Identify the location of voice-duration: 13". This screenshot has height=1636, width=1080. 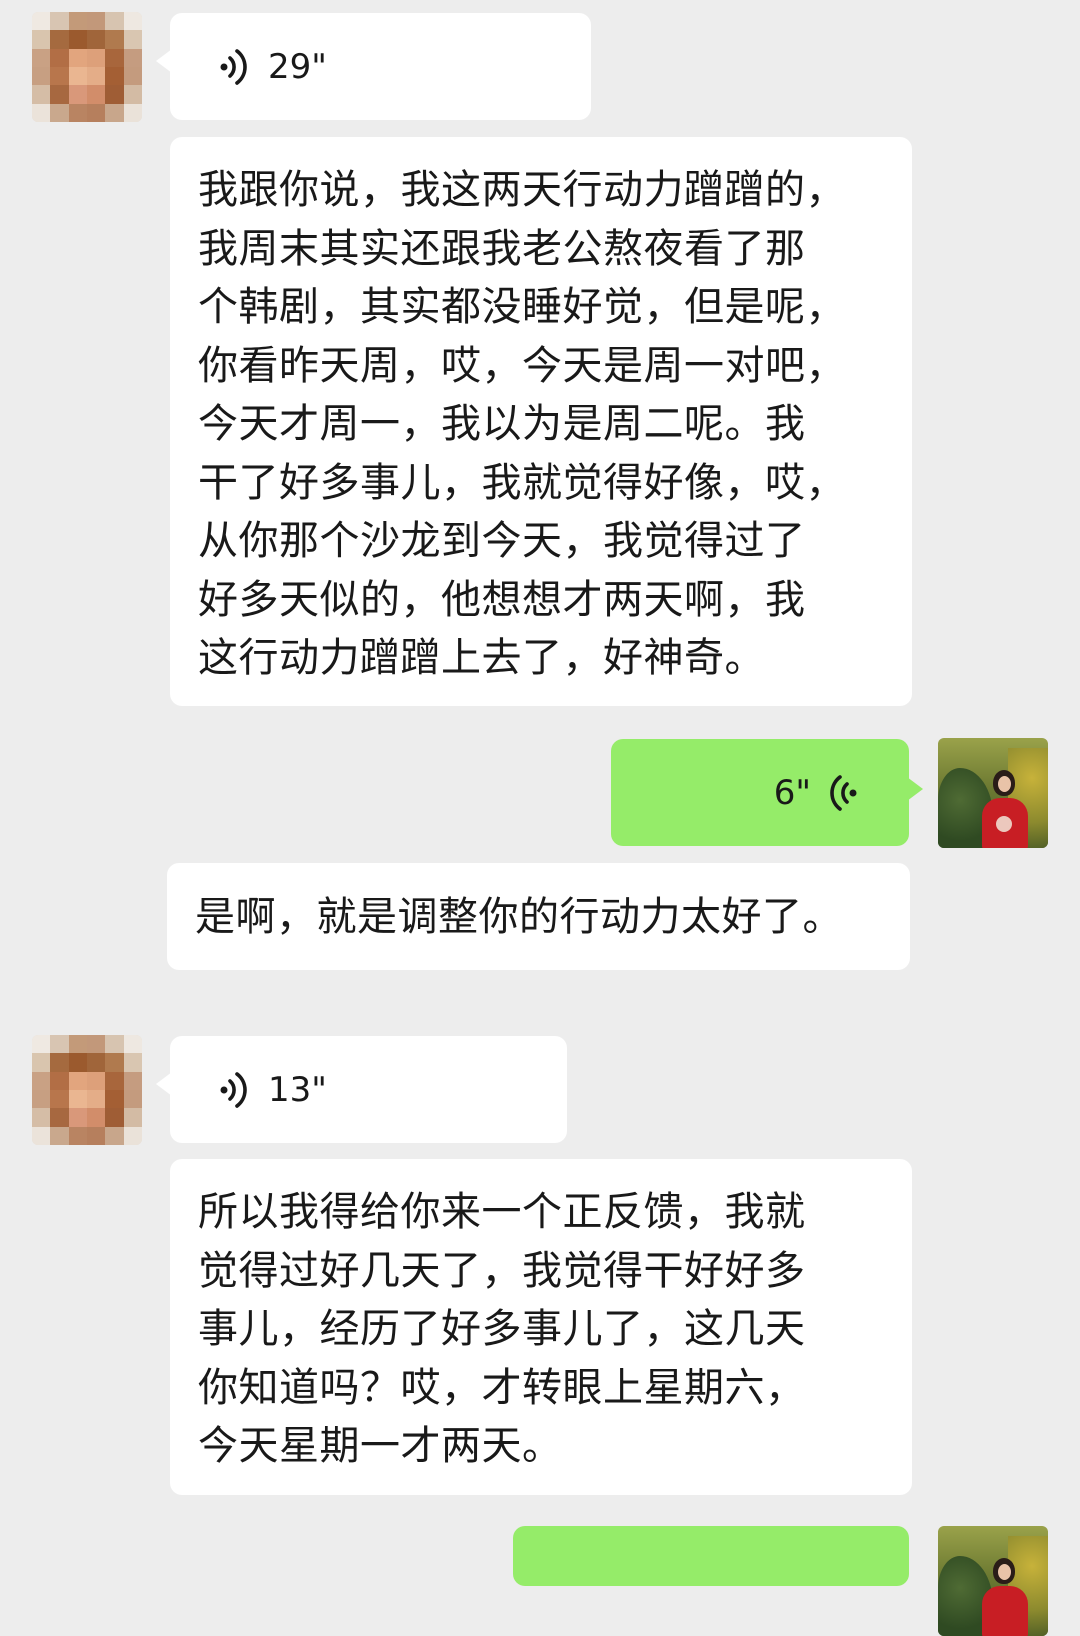
(297, 1089).